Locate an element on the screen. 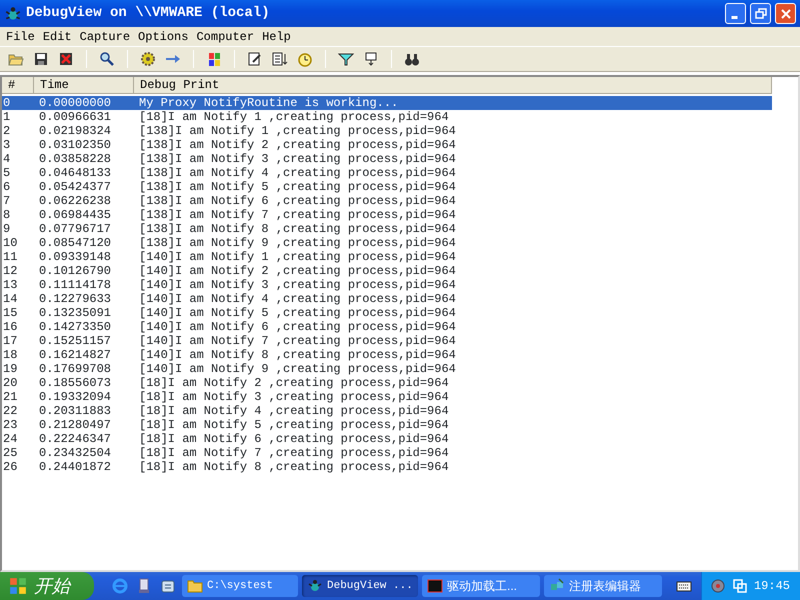 Image resolution: width=800 pixels, height=600 pixels. row-number: 4 is located at coordinates (7, 159).